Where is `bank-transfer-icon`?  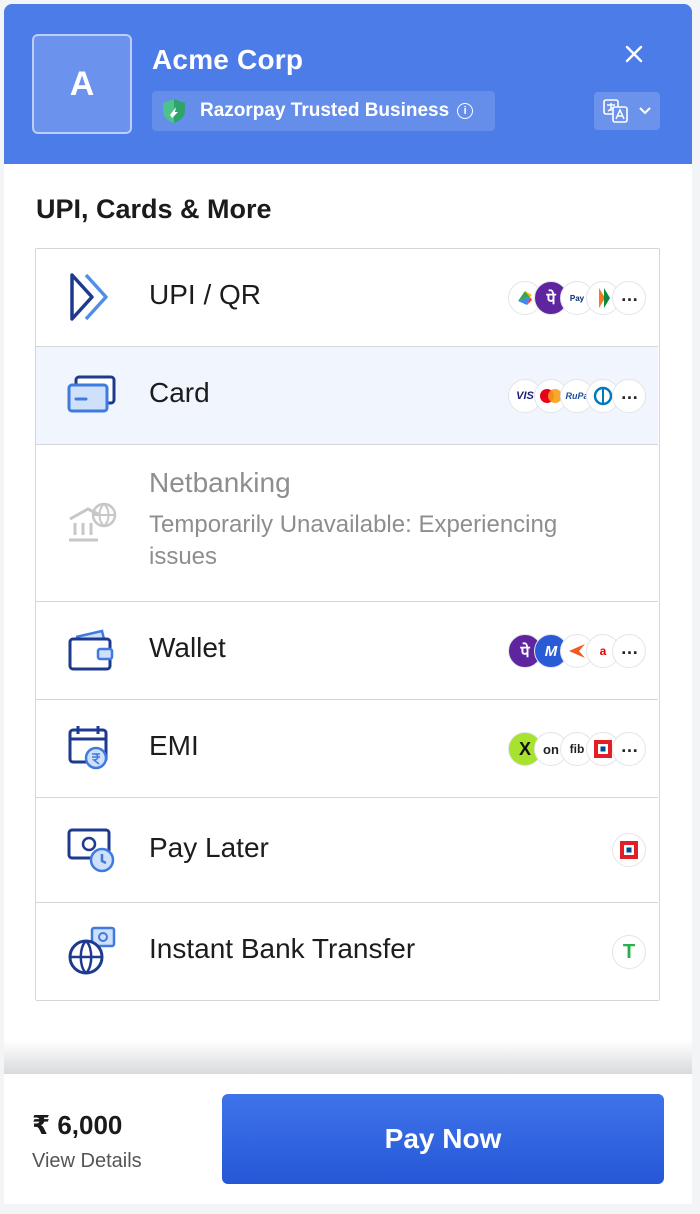 bank-transfer-icon is located at coordinates (92, 950).